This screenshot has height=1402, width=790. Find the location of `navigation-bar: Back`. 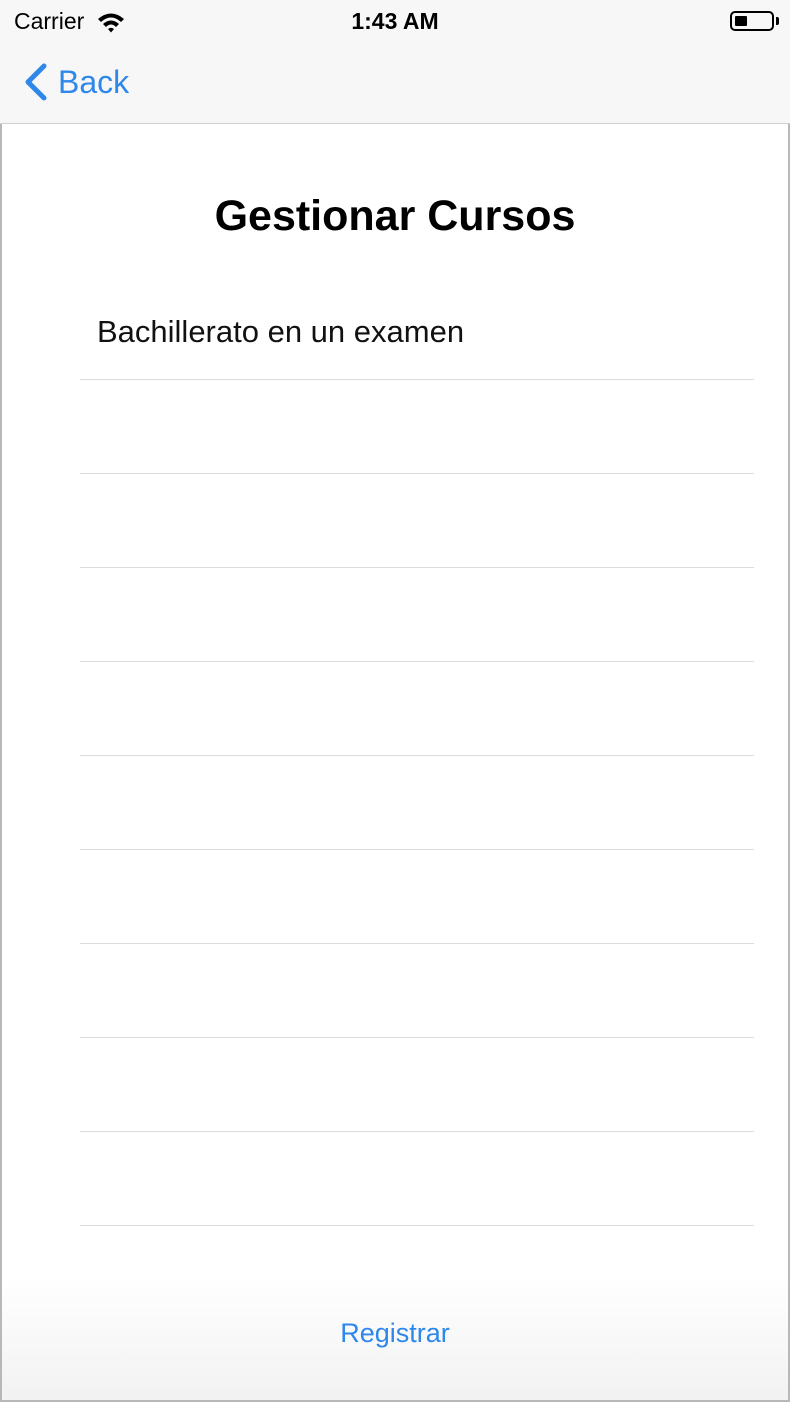

navigation-bar: Back is located at coordinates (395, 84).